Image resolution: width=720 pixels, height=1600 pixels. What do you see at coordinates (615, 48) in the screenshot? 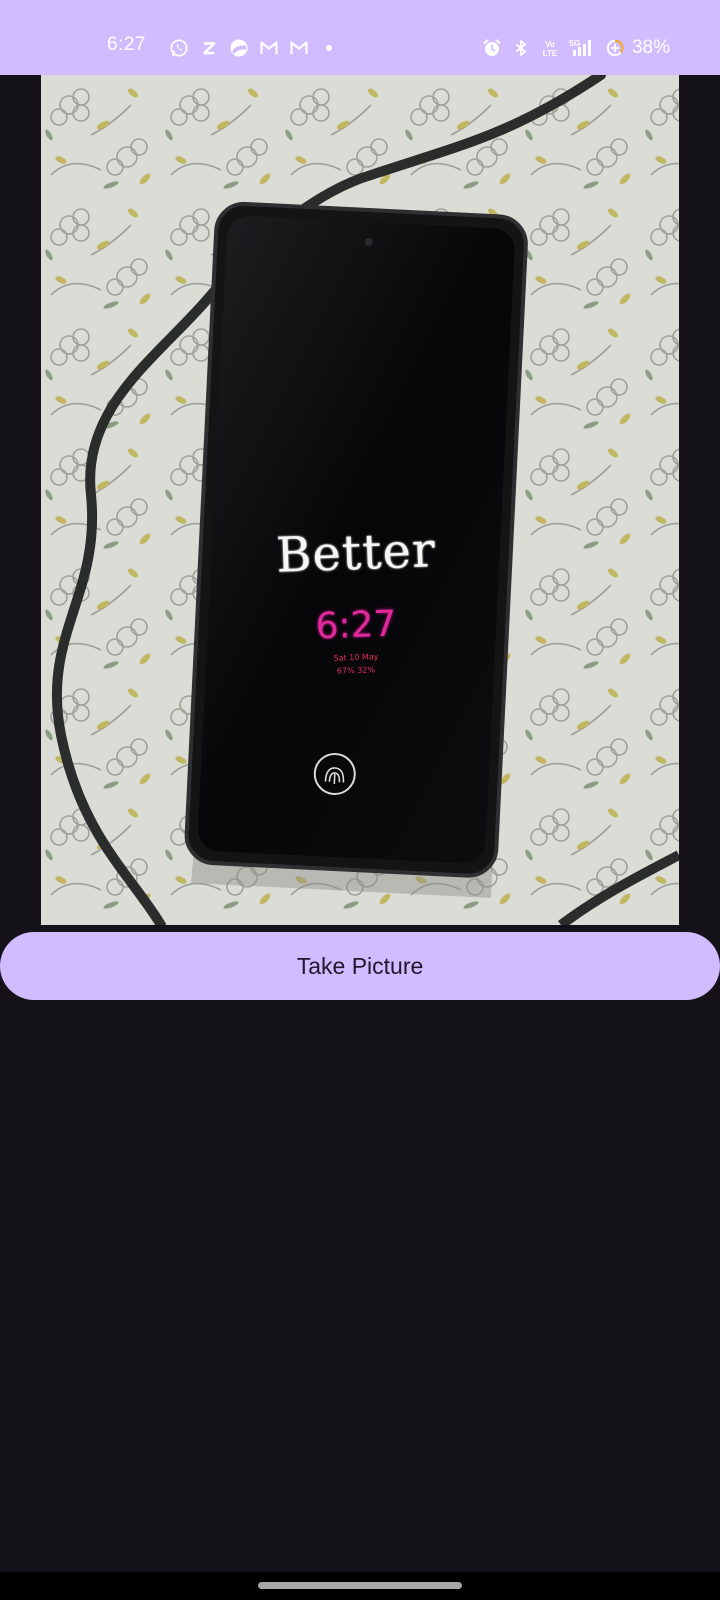
I see `battery-saver-icon` at bounding box center [615, 48].